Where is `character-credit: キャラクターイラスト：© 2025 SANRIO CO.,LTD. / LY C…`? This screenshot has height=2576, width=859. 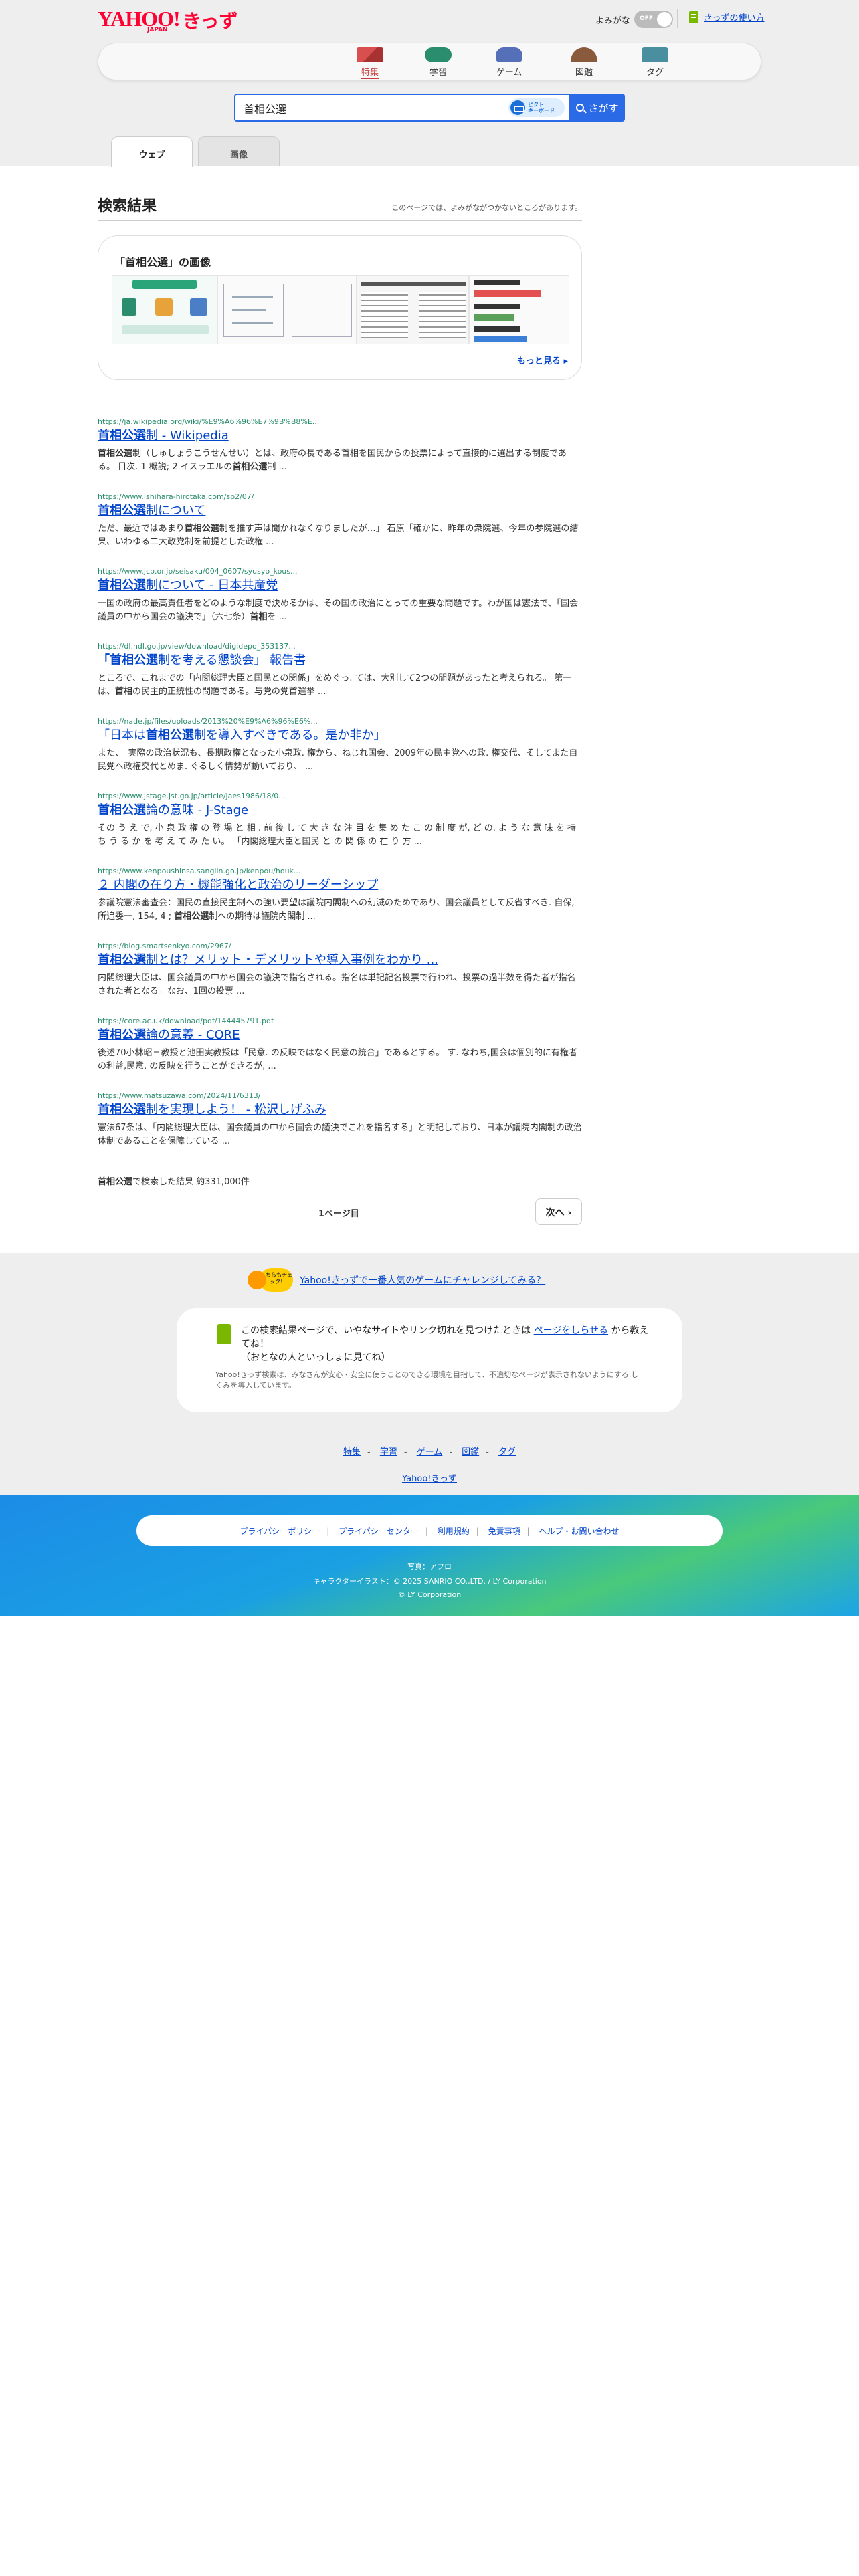 character-credit: キャラクターイラスト：© 2025 SANRIO CO.,LTD. / LY C… is located at coordinates (429, 1581).